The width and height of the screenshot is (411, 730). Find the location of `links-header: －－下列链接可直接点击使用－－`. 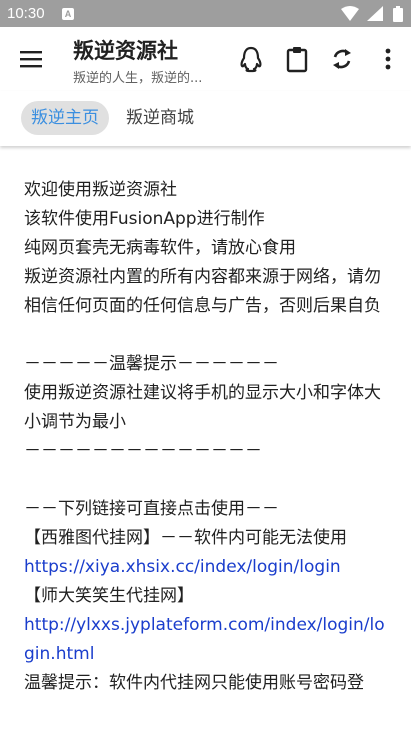

links-header: －－下列链接可直接点击使用－－ is located at coordinates (151, 509).